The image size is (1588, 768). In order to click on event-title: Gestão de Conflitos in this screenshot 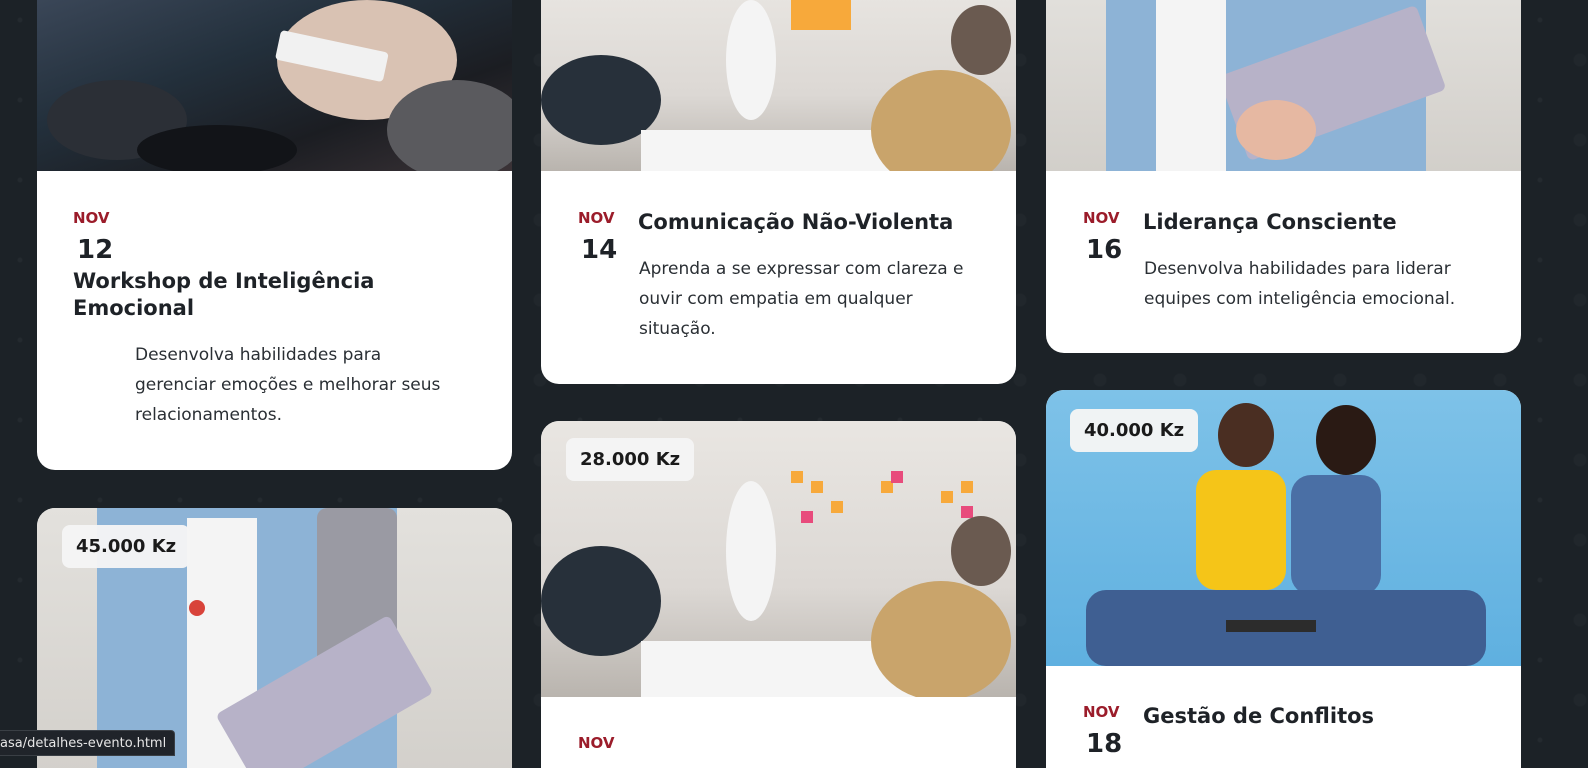, I will do `click(1318, 716)`.